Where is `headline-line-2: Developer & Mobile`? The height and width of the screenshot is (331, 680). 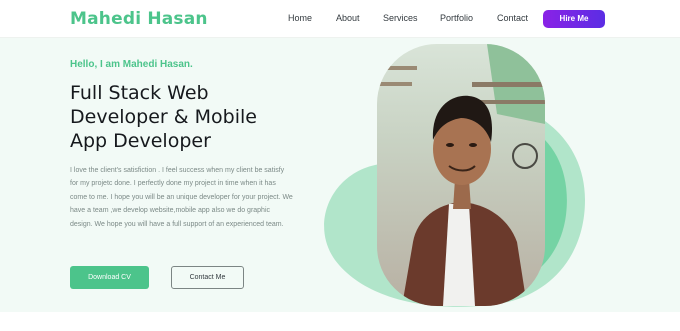 headline-line-2: Developer & Mobile is located at coordinates (163, 117).